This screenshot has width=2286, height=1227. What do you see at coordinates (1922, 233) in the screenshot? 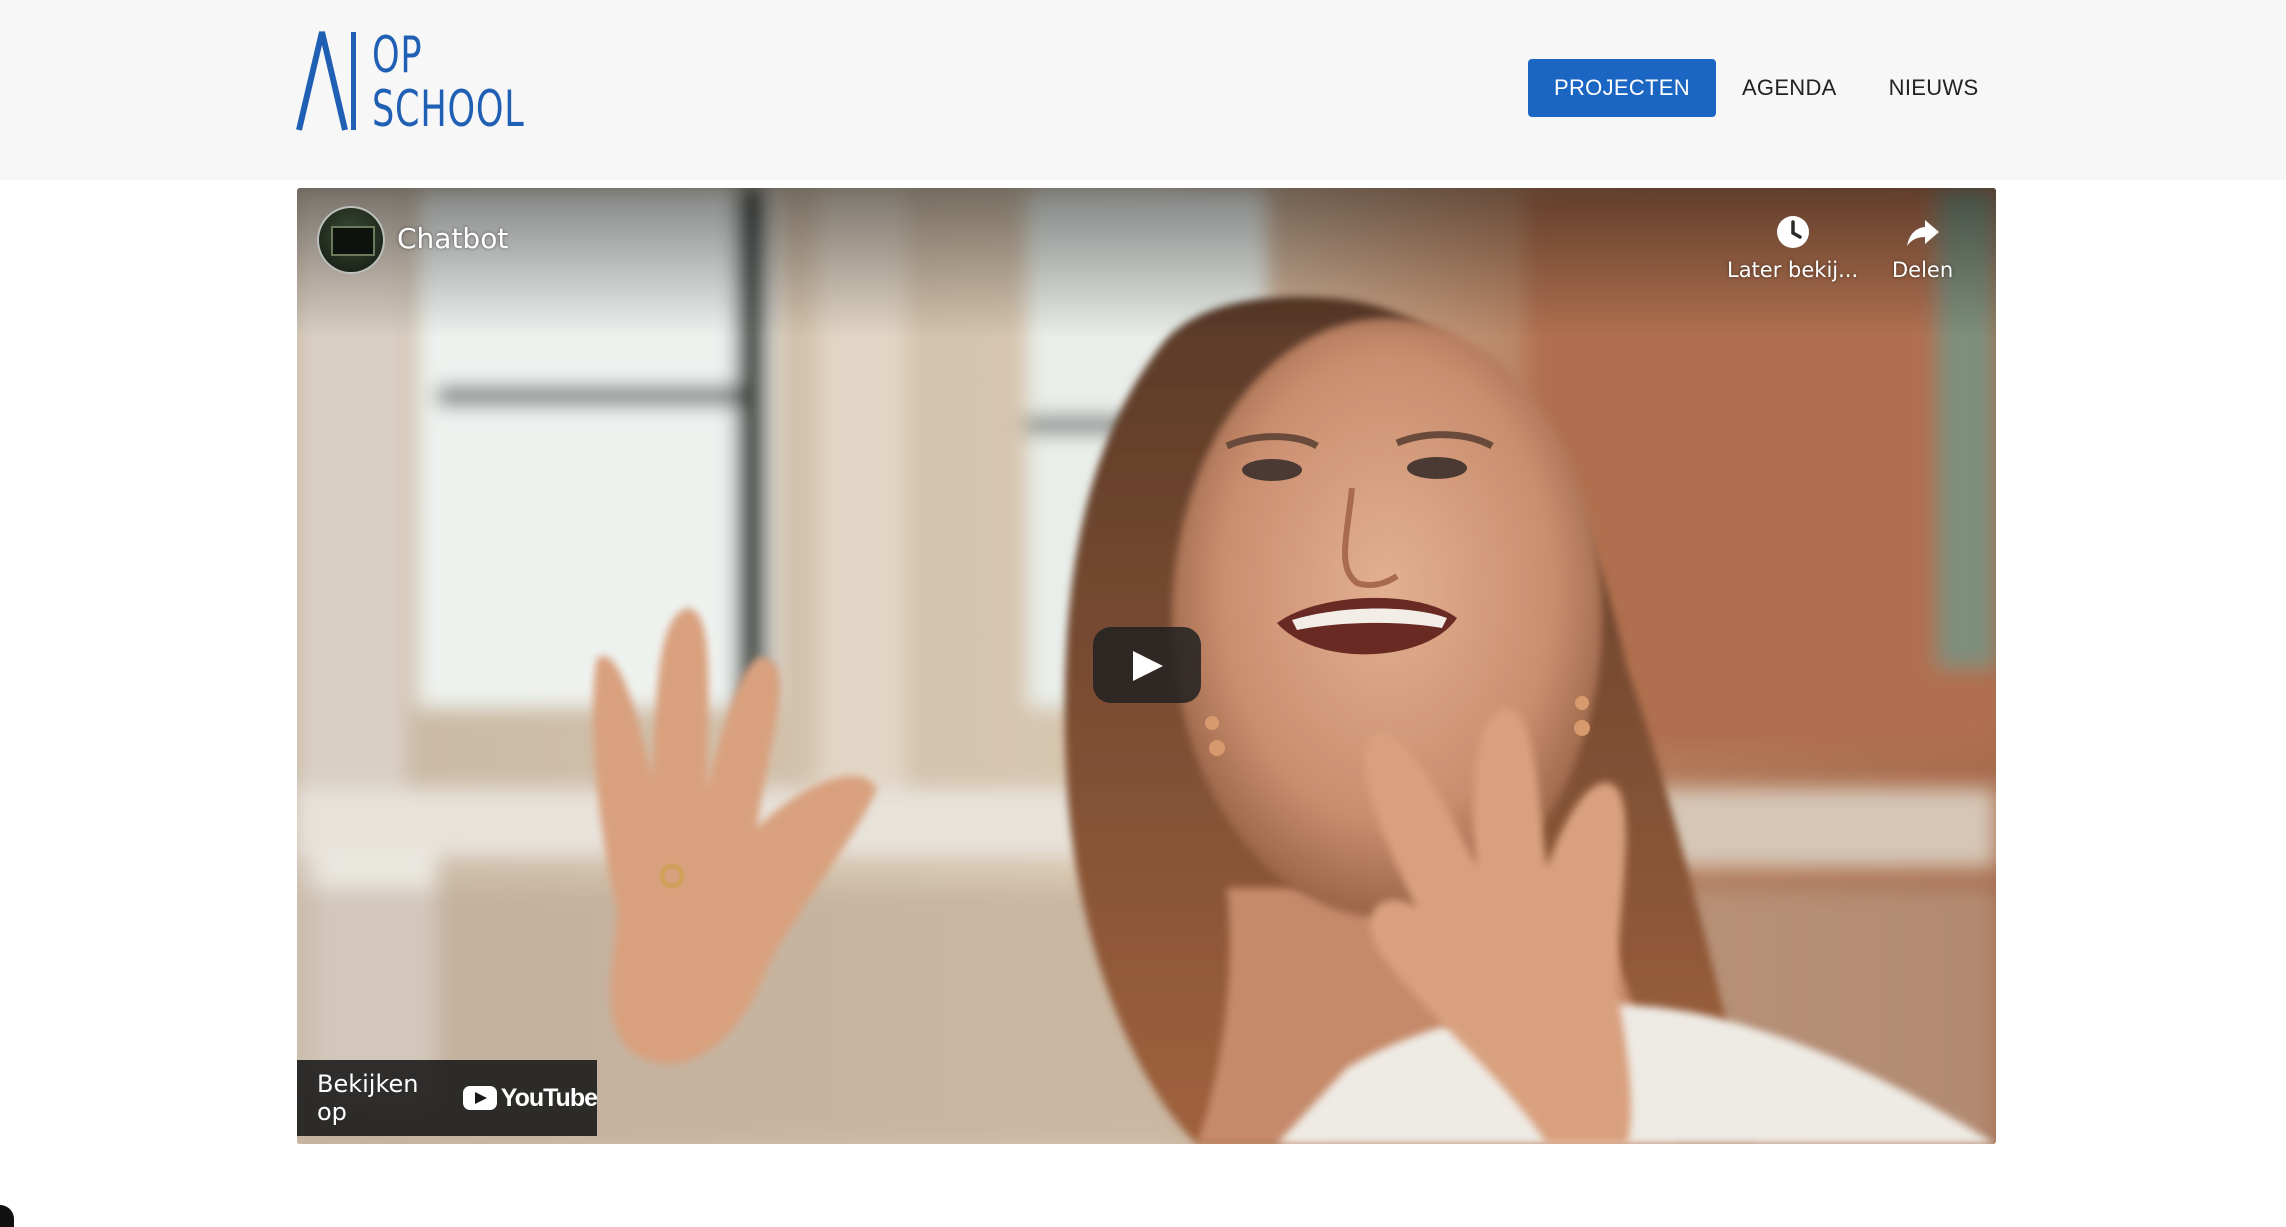
I see `share-arrow-icon` at bounding box center [1922, 233].